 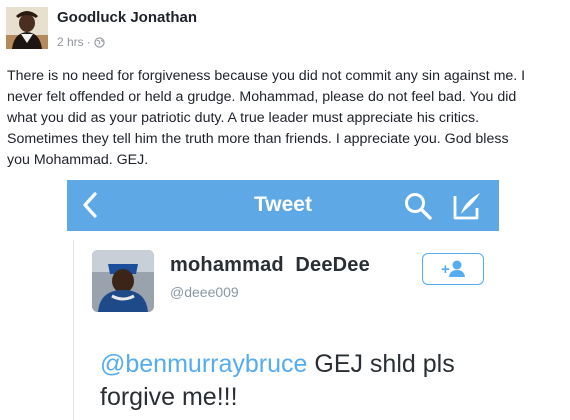 I want to click on post-header: Goodluck Jonathan 2 hrs ·, so click(x=285, y=30).